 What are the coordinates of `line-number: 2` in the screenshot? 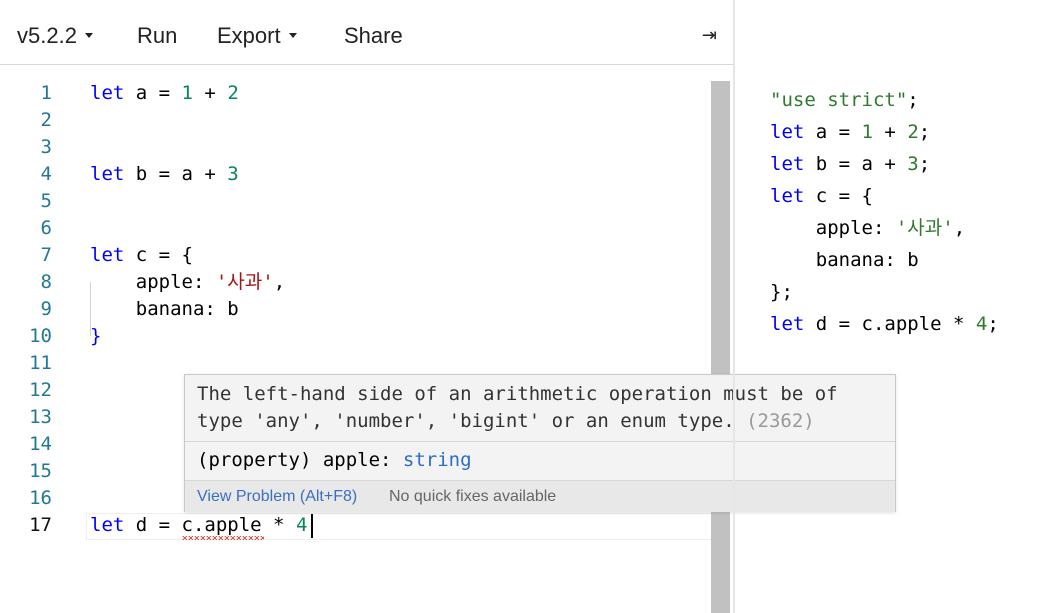 It's located at (46, 120).